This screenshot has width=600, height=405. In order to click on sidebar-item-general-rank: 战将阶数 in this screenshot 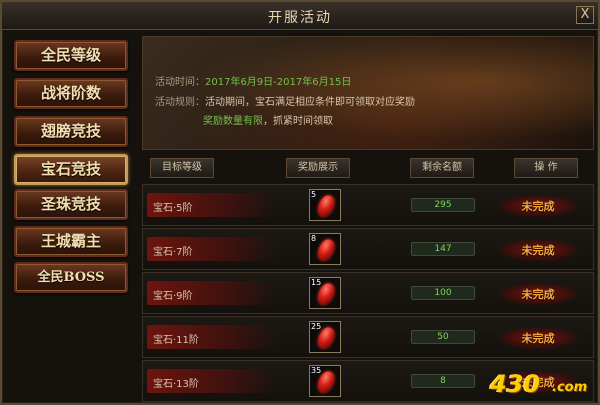, I will do `click(71, 93)`.